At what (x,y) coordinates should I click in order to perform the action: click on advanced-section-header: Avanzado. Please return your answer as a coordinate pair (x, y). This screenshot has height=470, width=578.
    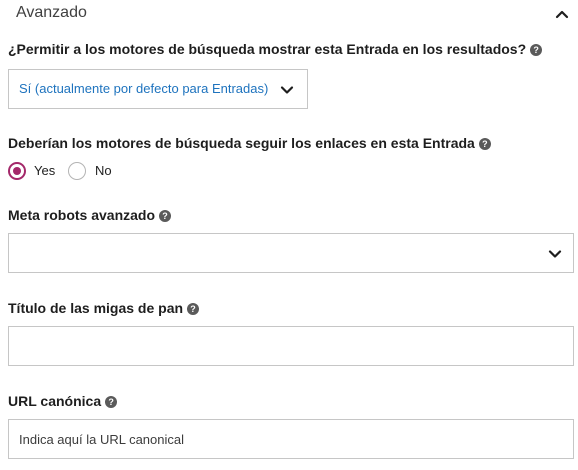
    Looking at the image, I should click on (289, 14).